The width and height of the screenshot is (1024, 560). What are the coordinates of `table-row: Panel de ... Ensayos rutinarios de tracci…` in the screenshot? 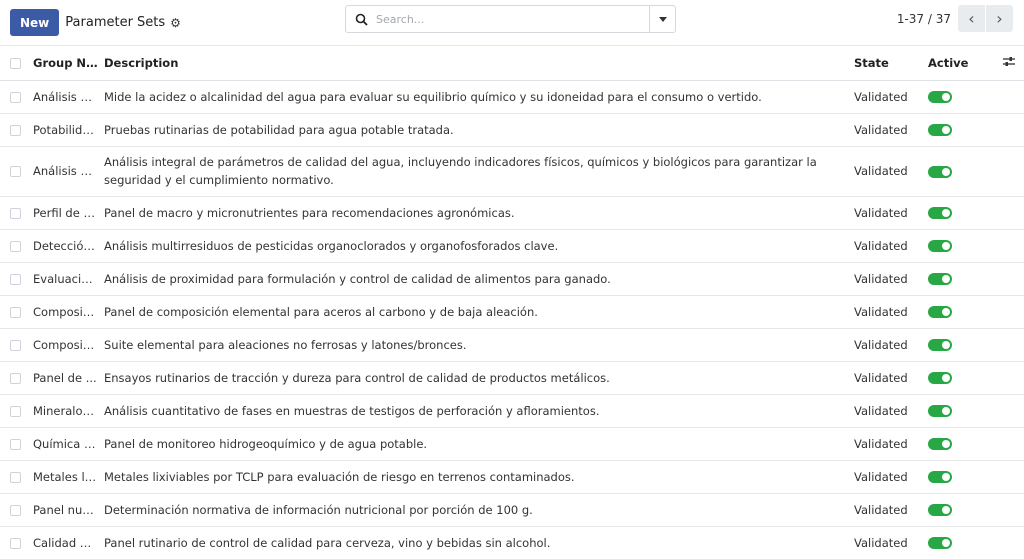 It's located at (512, 378).